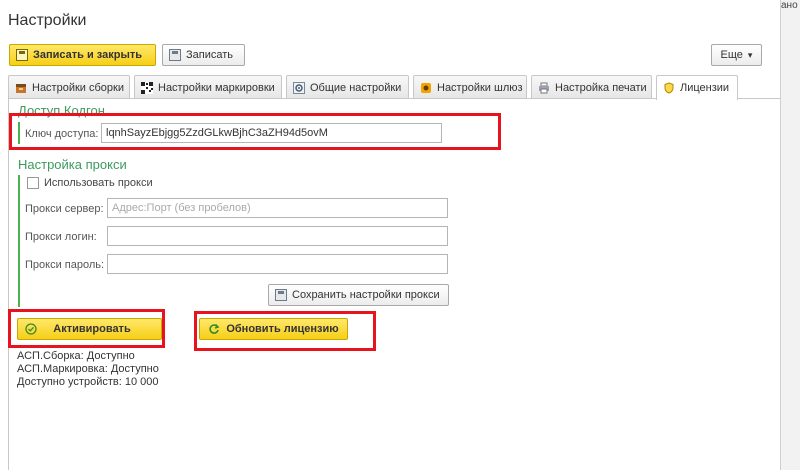 The image size is (800, 470). I want to click on tab-print-settings: Настройка печати, so click(591, 87).